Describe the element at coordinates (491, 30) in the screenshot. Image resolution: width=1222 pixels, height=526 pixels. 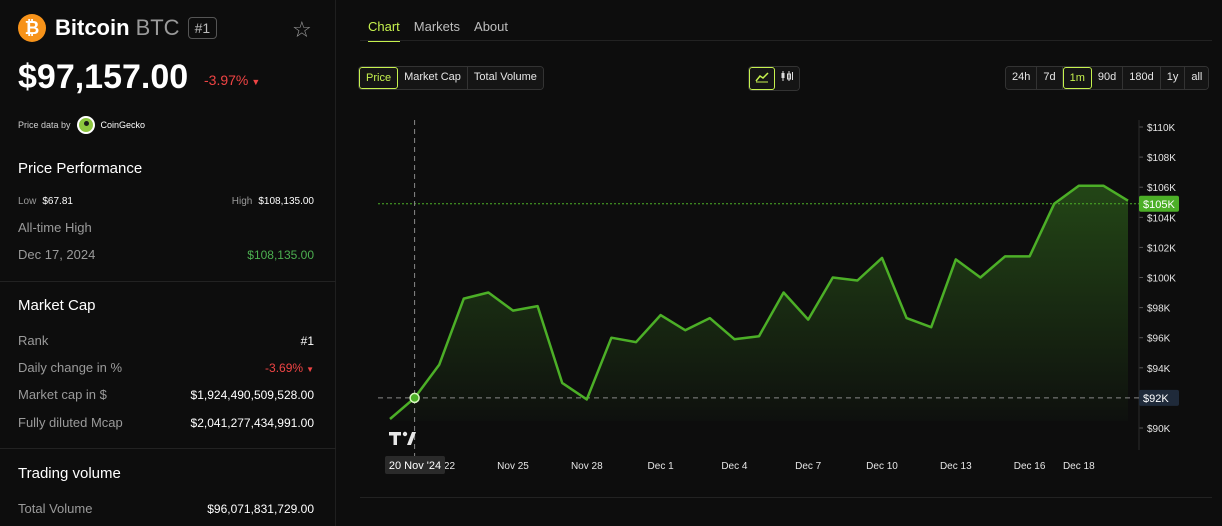
I see `tab-about: About` at that location.